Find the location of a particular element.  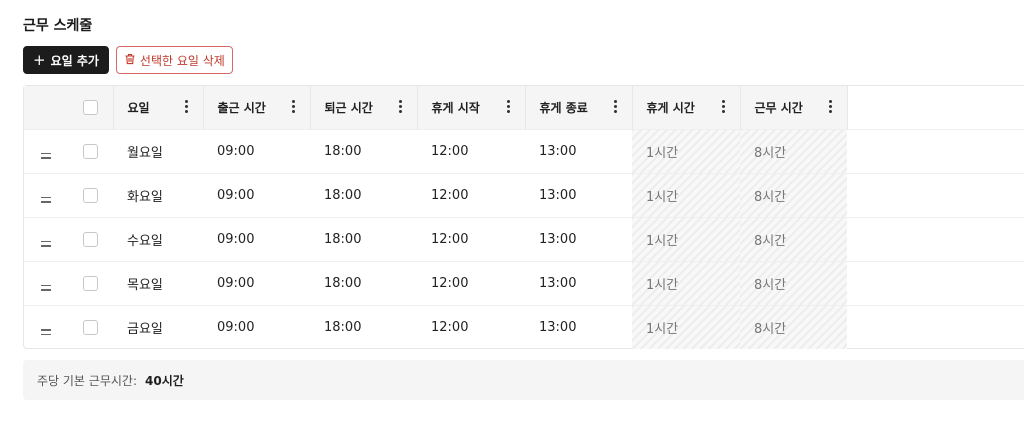

select-all-checkbox is located at coordinates (90, 107).